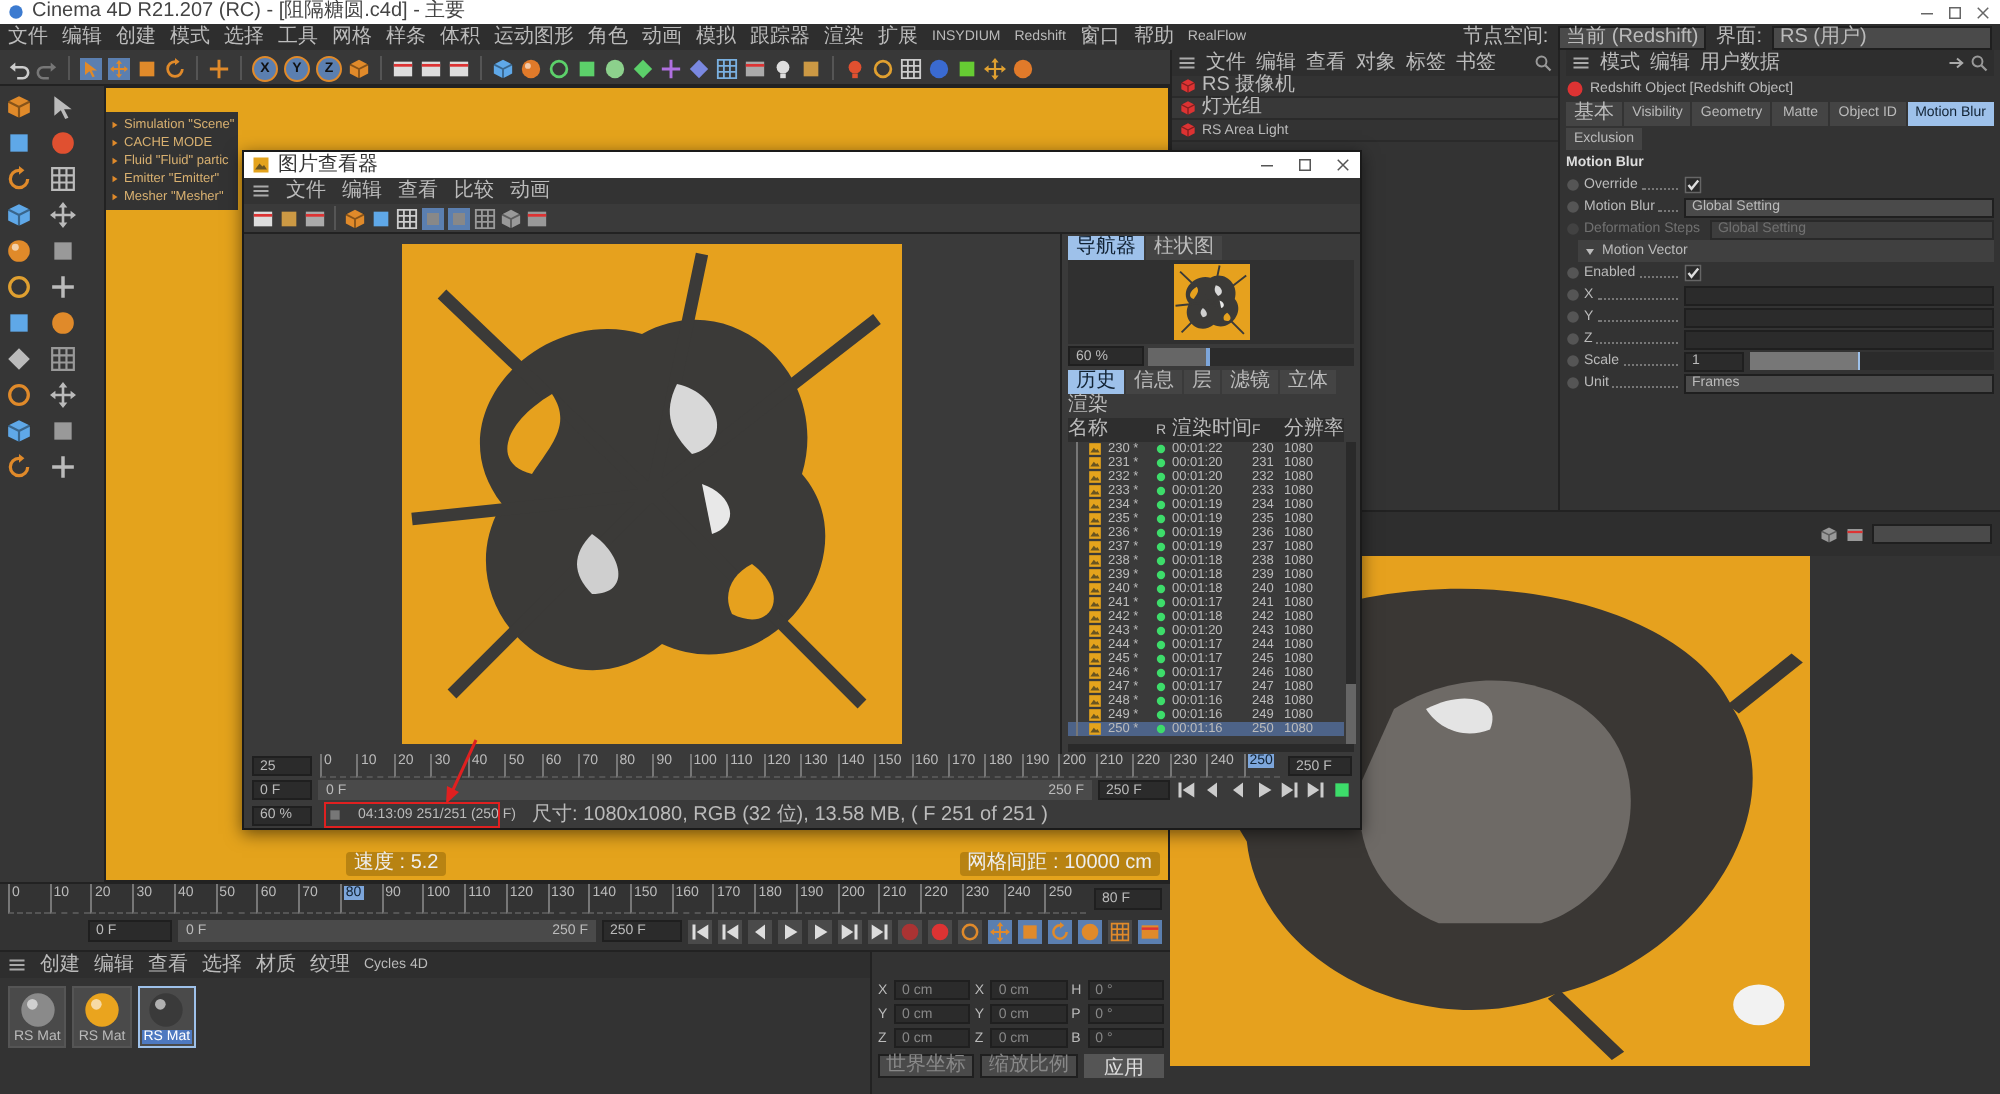  I want to click on menu-item: 样条, so click(406, 37).